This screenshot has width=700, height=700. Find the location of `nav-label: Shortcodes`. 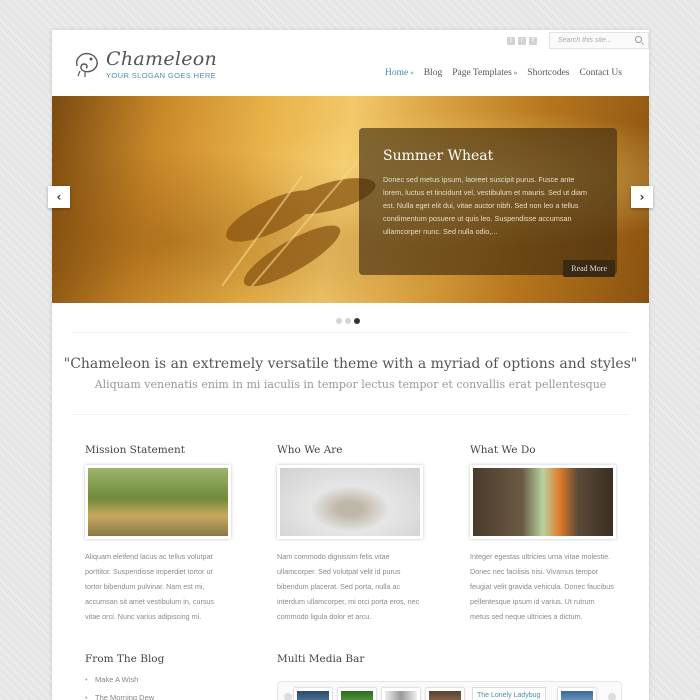

nav-label: Shortcodes is located at coordinates (548, 73).